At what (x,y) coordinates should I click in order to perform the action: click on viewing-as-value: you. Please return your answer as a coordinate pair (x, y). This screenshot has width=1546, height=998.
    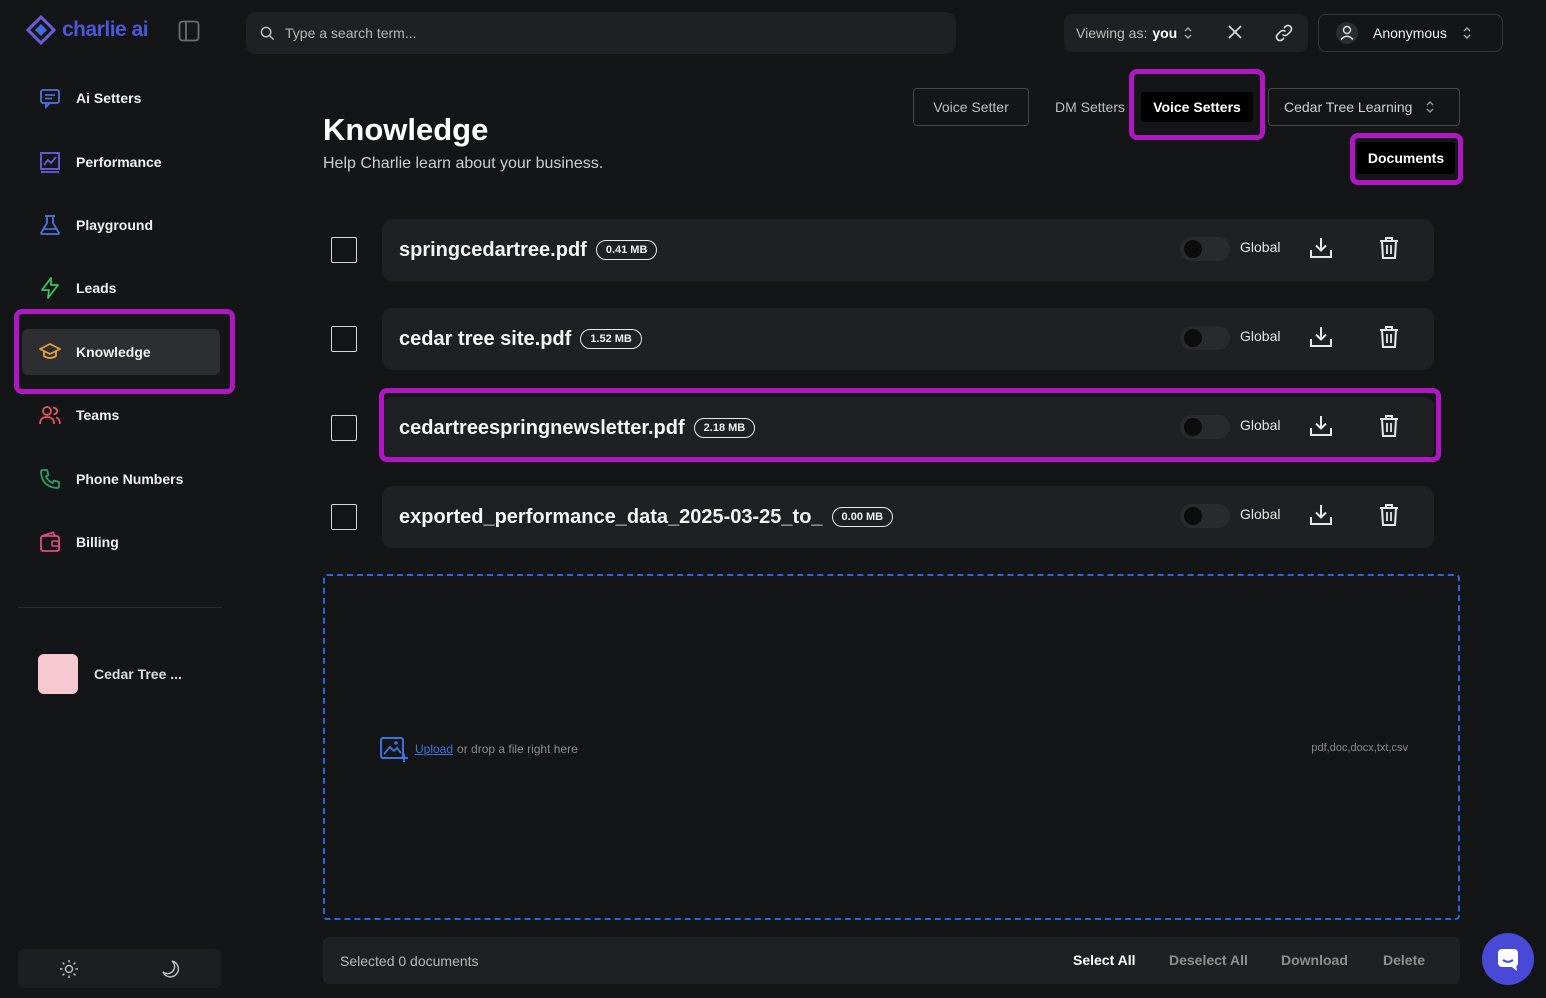
    Looking at the image, I should click on (1165, 33).